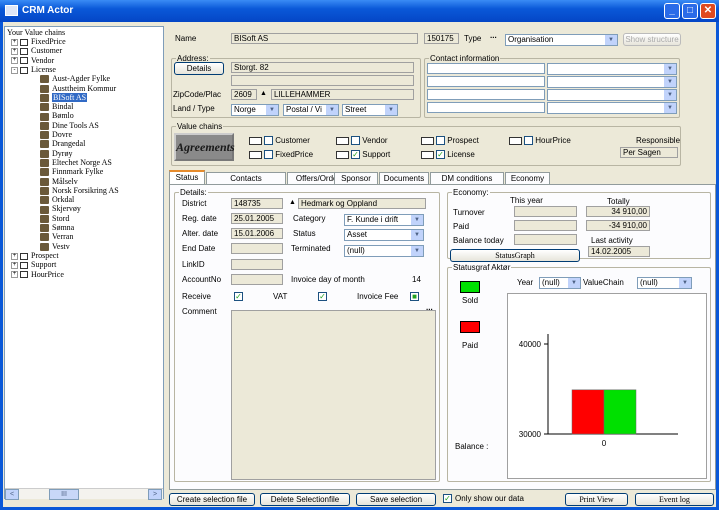 This screenshot has width=719, height=510. I want to click on value-chain-vendor: Vendor, so click(362, 141).